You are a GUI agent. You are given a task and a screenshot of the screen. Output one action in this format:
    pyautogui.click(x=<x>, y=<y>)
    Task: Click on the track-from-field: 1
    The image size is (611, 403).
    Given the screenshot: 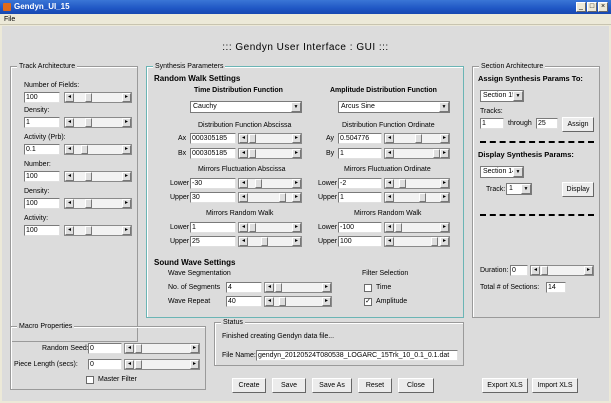 What is the action you would take?
    pyautogui.click(x=492, y=123)
    